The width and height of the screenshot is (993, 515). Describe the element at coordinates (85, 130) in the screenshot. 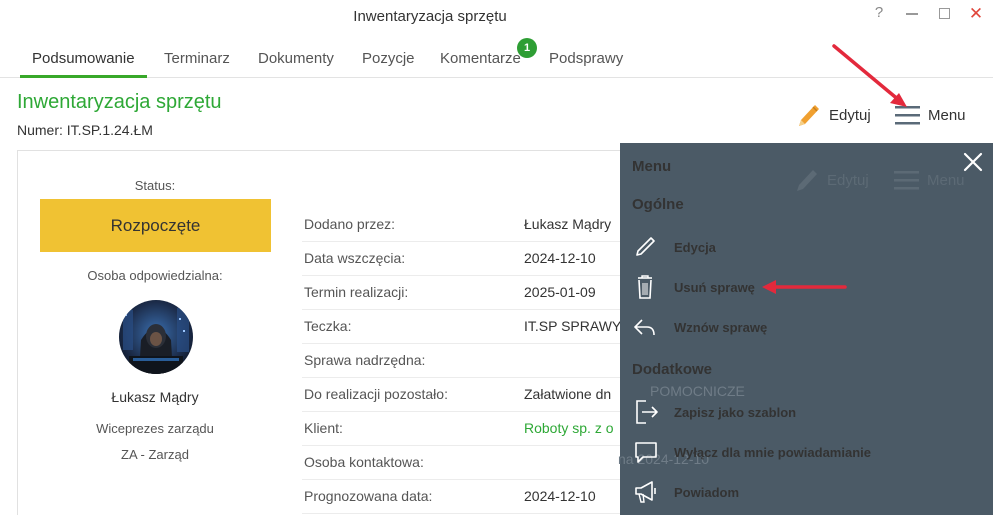

I see `case-number: Numer: IT.SP.1.24.ŁM` at that location.